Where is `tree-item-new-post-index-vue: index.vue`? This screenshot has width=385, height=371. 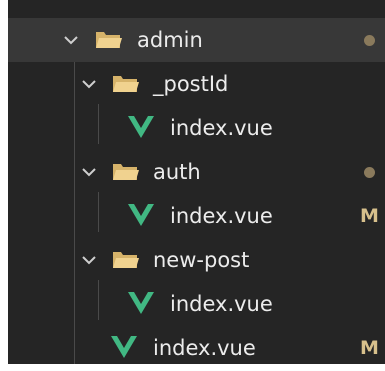 tree-item-new-post-index-vue: index.vue is located at coordinates (196, 304).